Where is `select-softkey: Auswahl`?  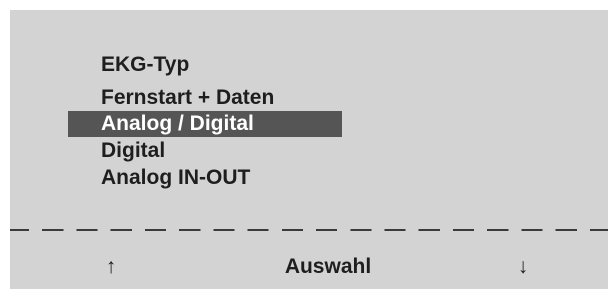
select-softkey: Auswahl is located at coordinates (328, 267).